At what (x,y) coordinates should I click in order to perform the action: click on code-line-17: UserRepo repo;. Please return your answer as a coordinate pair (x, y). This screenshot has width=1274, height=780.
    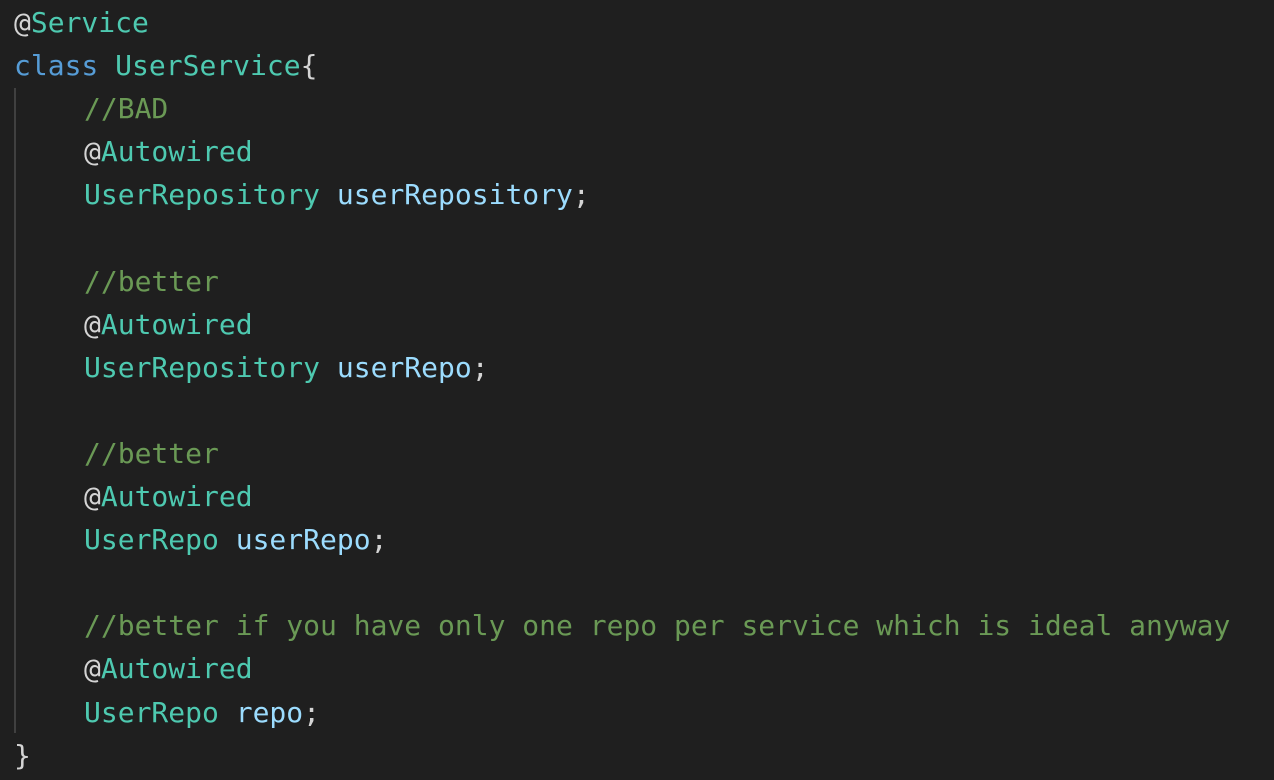
    Looking at the image, I should click on (637, 712).